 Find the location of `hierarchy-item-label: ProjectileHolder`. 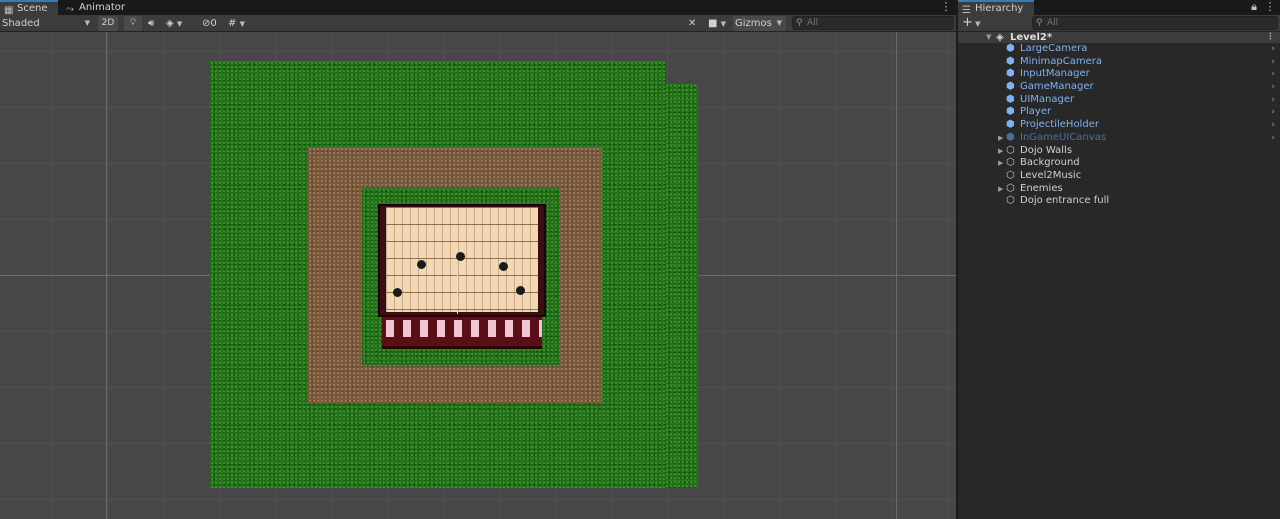

hierarchy-item-label: ProjectileHolder is located at coordinates (1059, 125).